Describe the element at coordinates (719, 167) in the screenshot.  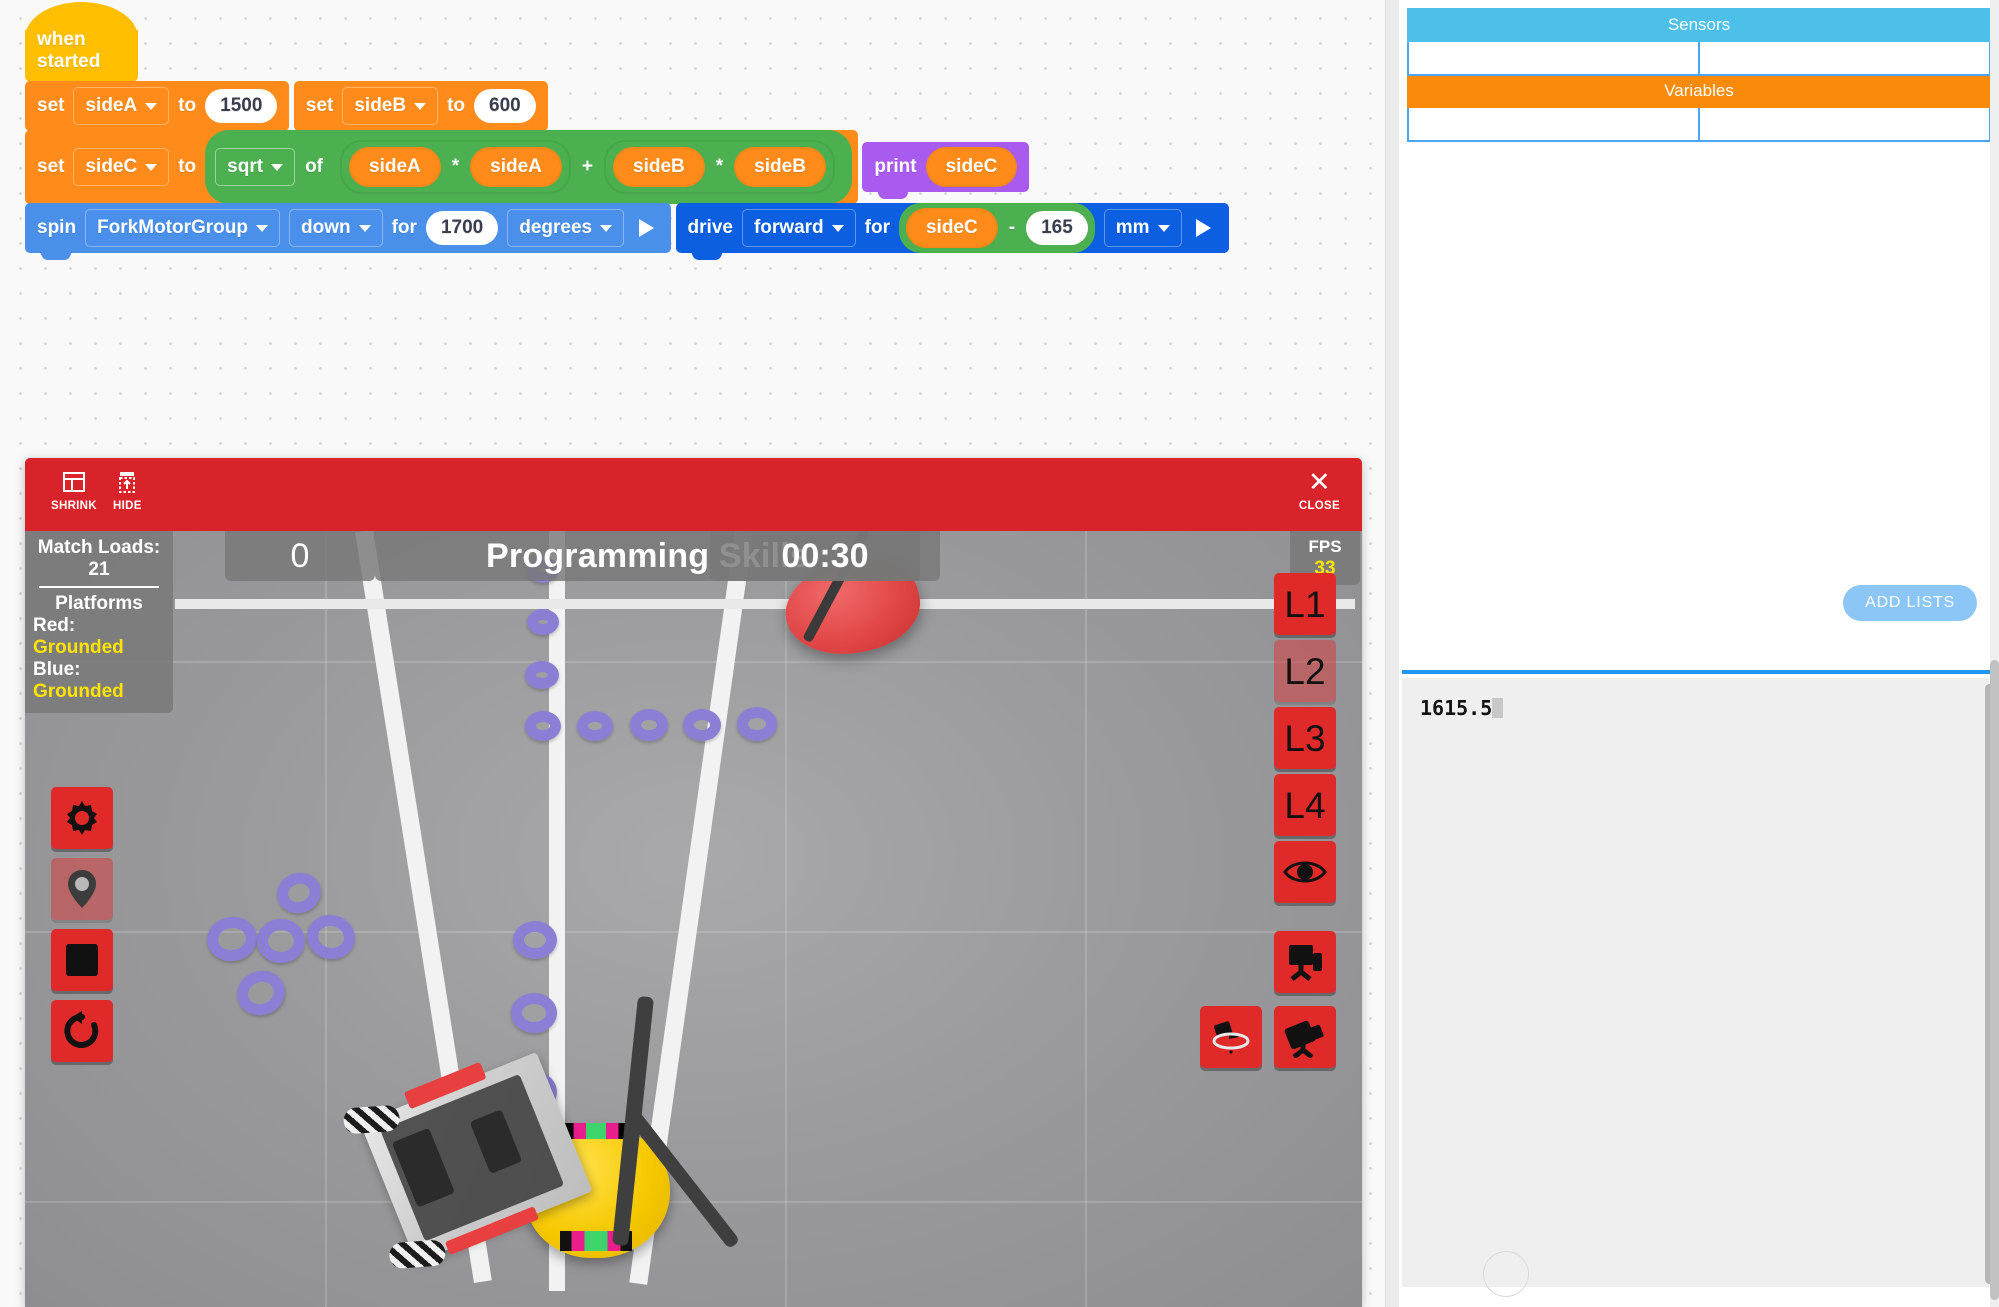
I see `block-multiply-operator-b: sideB * sideB` at that location.